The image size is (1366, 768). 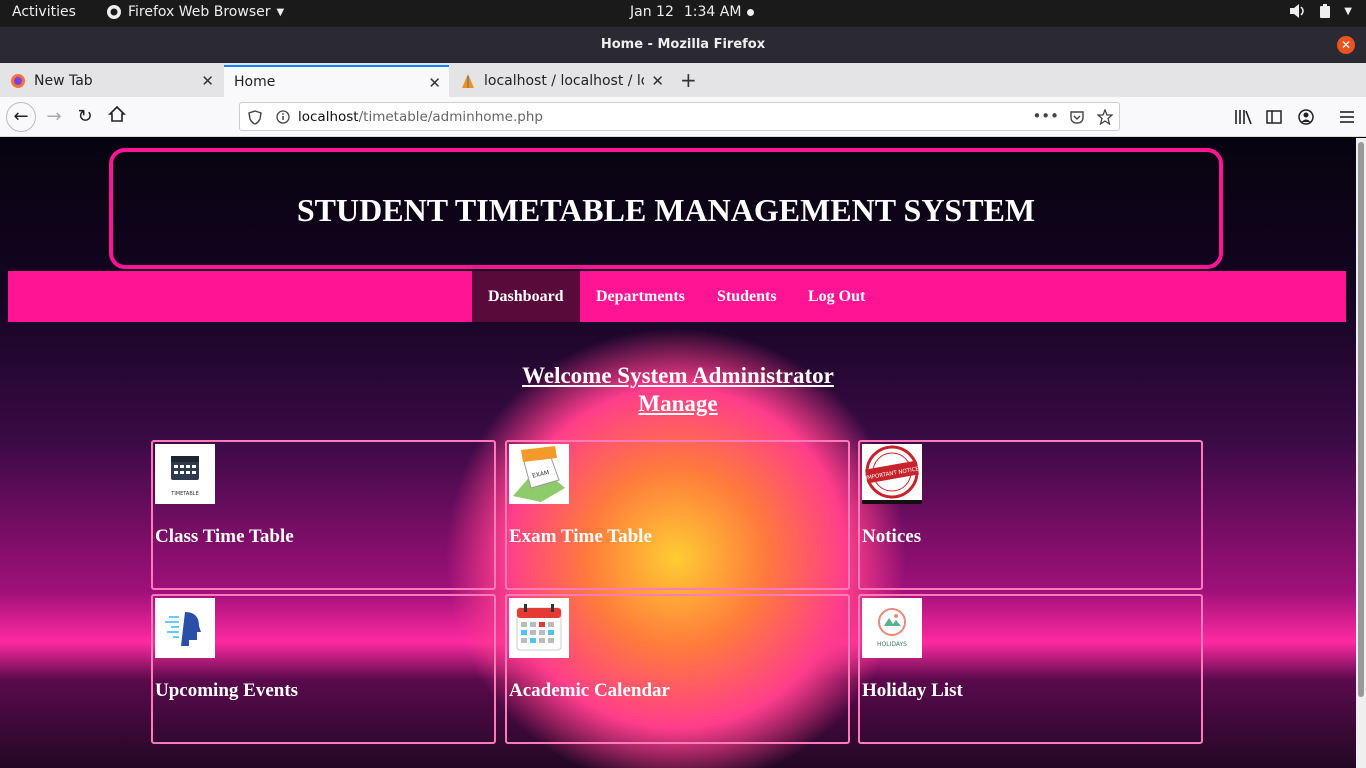 I want to click on reload-button: ↻, so click(x=85, y=117).